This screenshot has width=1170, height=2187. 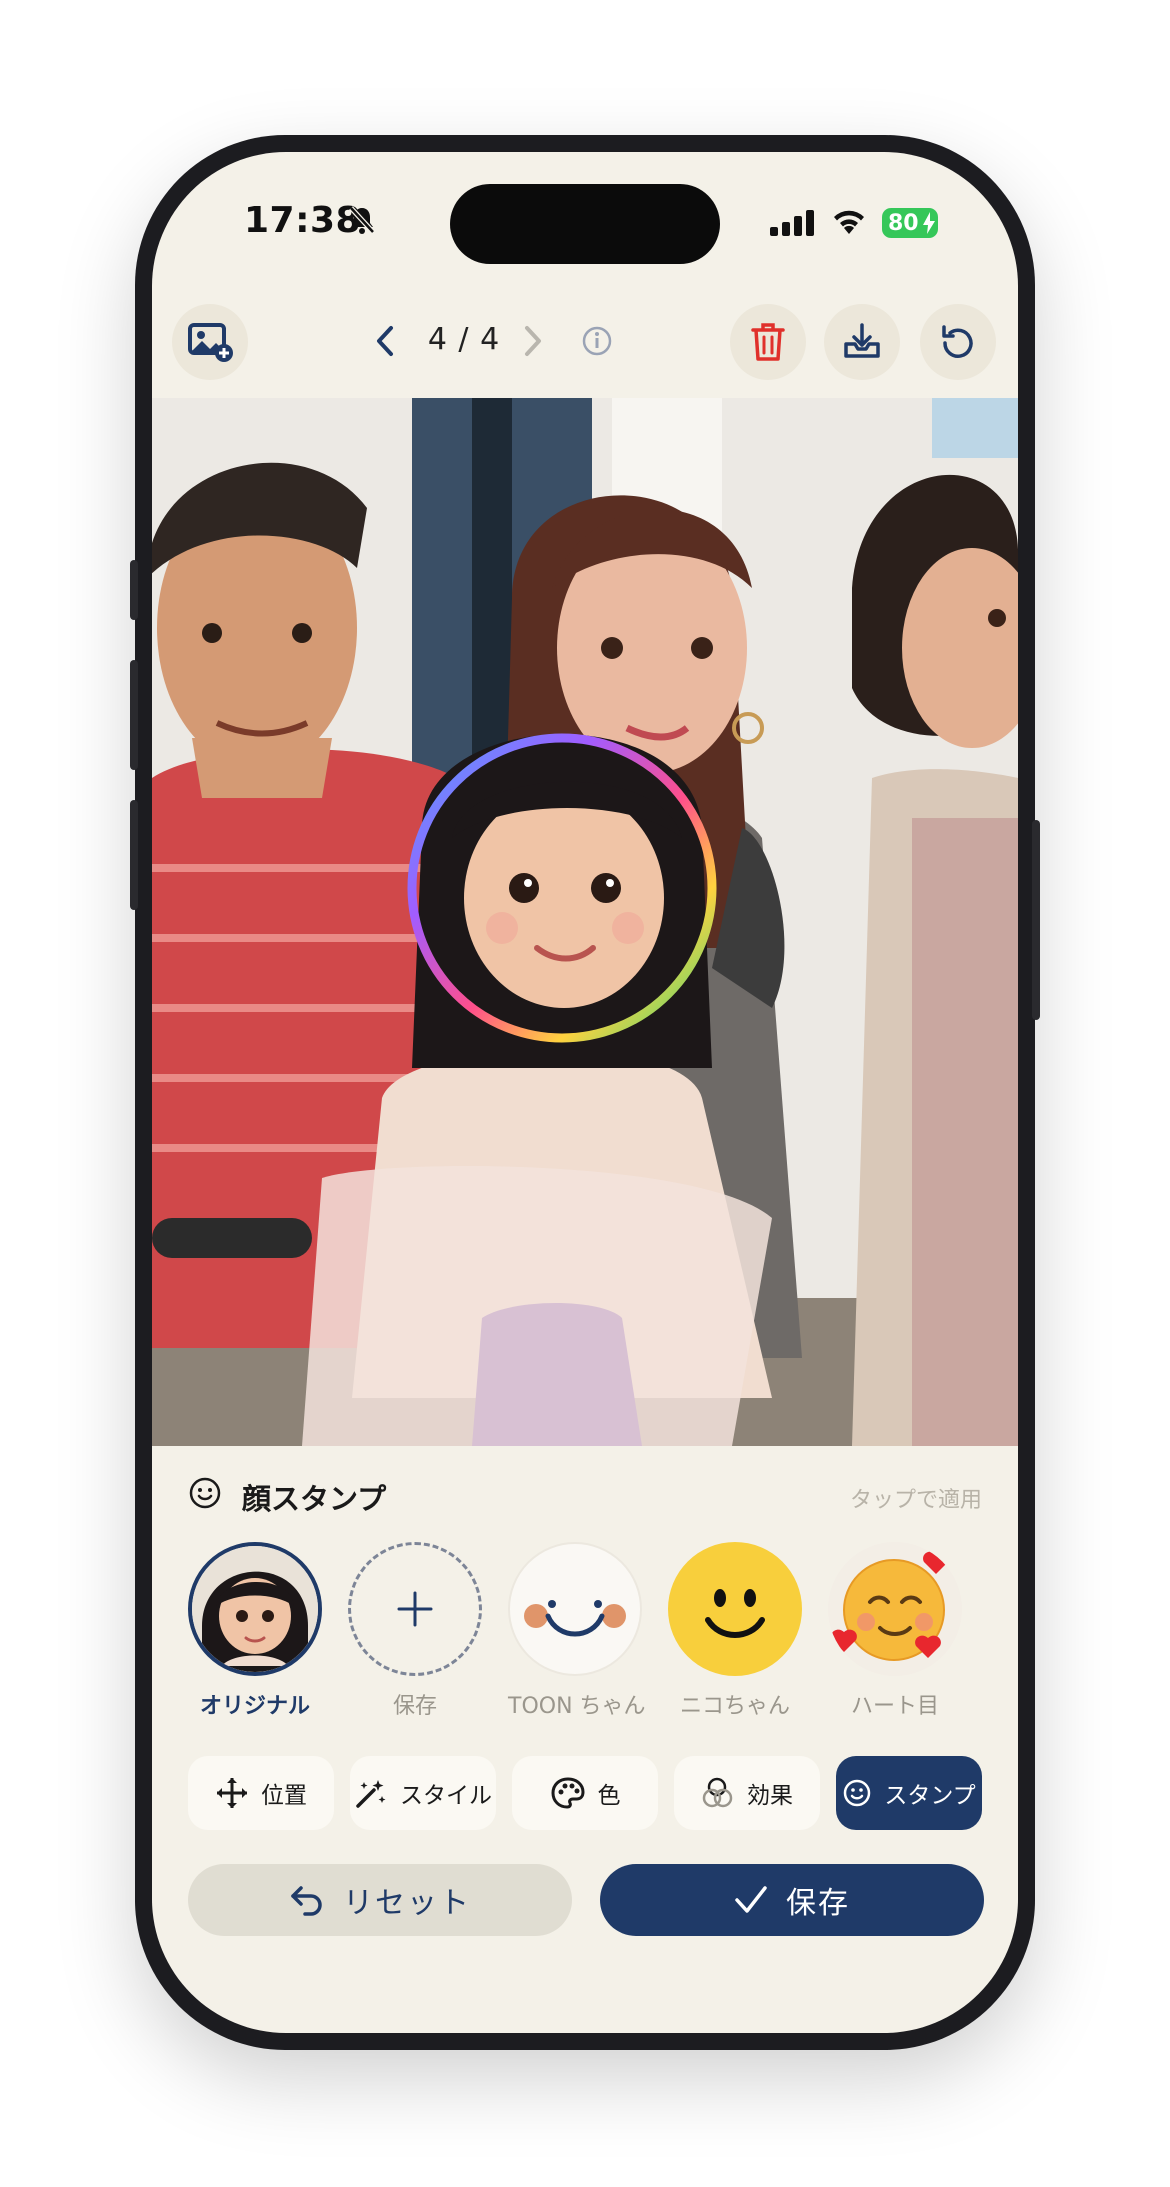 What do you see at coordinates (371, 1794) in the screenshot?
I see `magic-wand-icon` at bounding box center [371, 1794].